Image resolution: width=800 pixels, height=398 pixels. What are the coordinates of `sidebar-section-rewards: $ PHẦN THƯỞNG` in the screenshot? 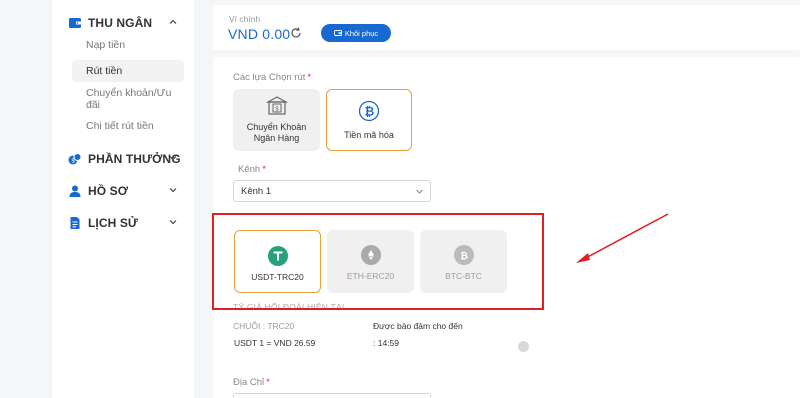 It's located at (128, 159).